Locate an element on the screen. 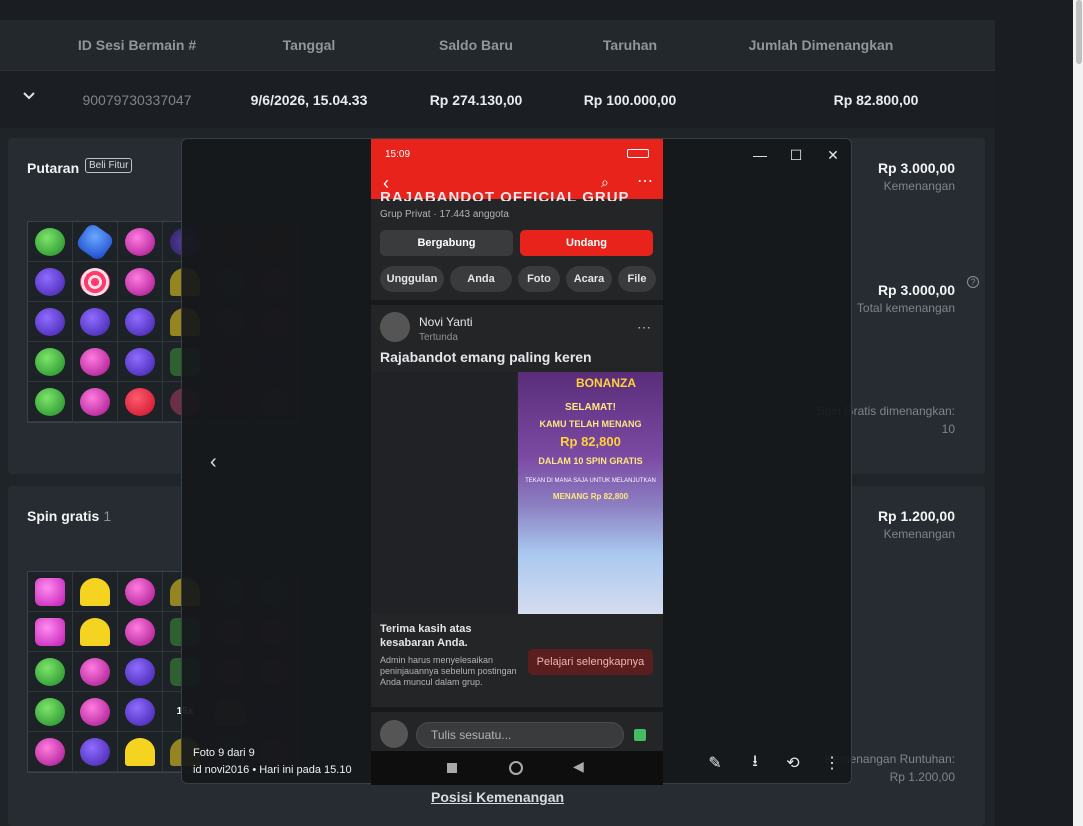  back-nav-icon: ◀ is located at coordinates (578, 766).